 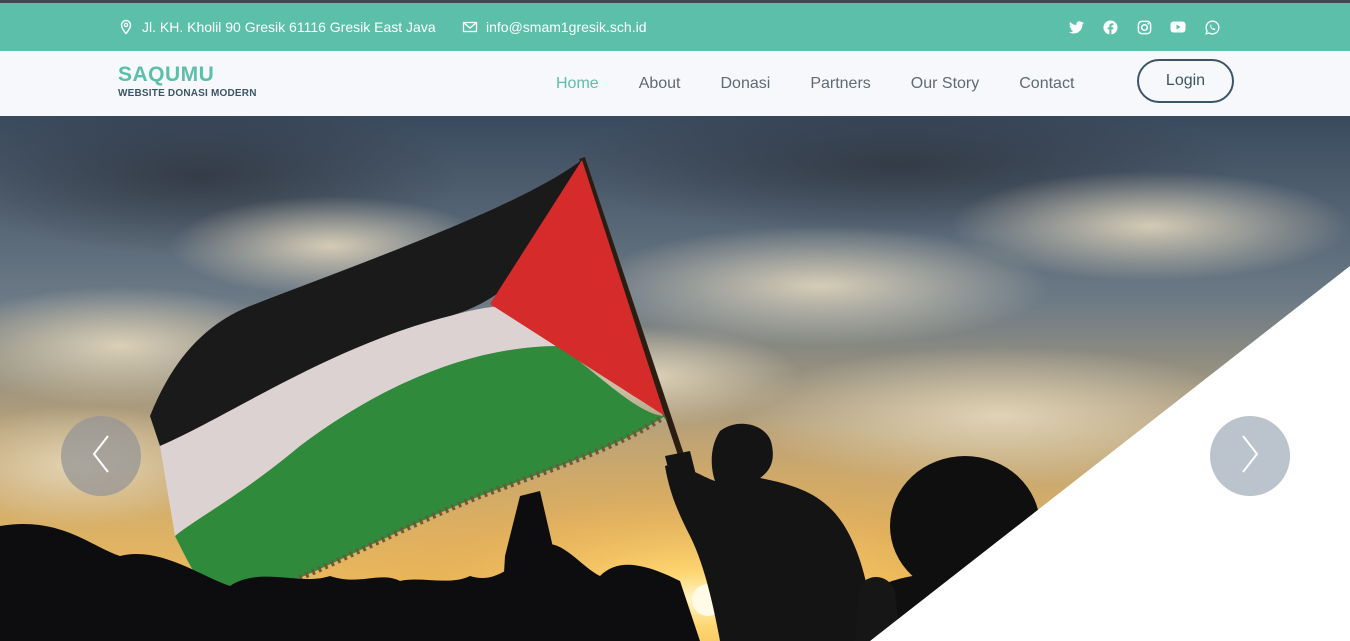 I want to click on slider-prev-button, so click(x=101, y=456).